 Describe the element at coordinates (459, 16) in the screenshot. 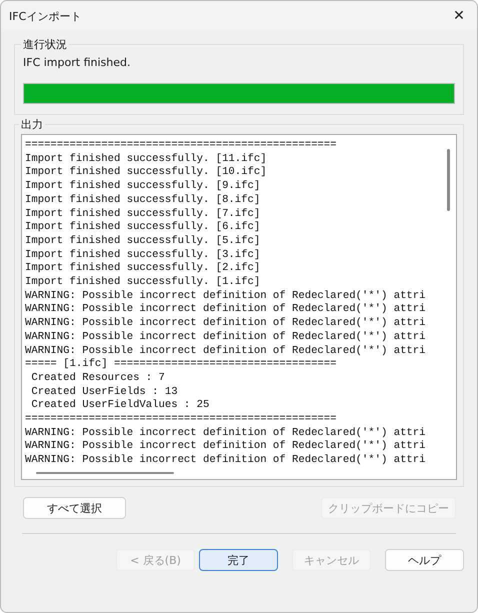

I see `close-button: ✕` at that location.